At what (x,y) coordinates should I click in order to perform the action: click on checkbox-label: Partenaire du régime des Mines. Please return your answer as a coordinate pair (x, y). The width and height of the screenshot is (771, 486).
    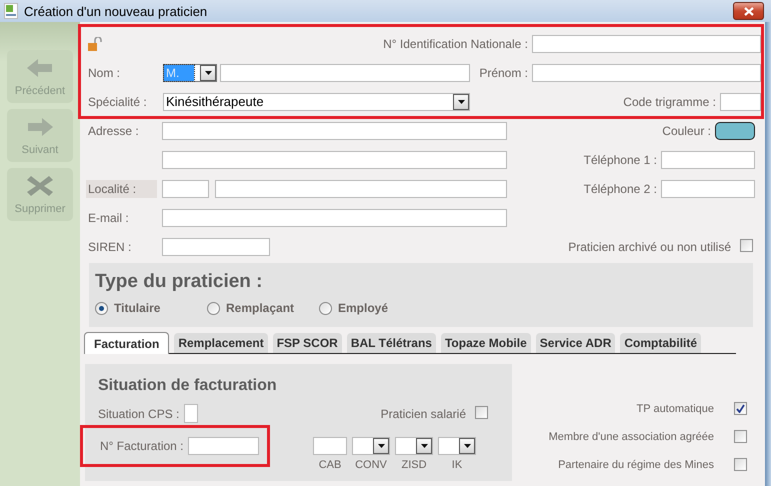
    Looking at the image, I should click on (636, 464).